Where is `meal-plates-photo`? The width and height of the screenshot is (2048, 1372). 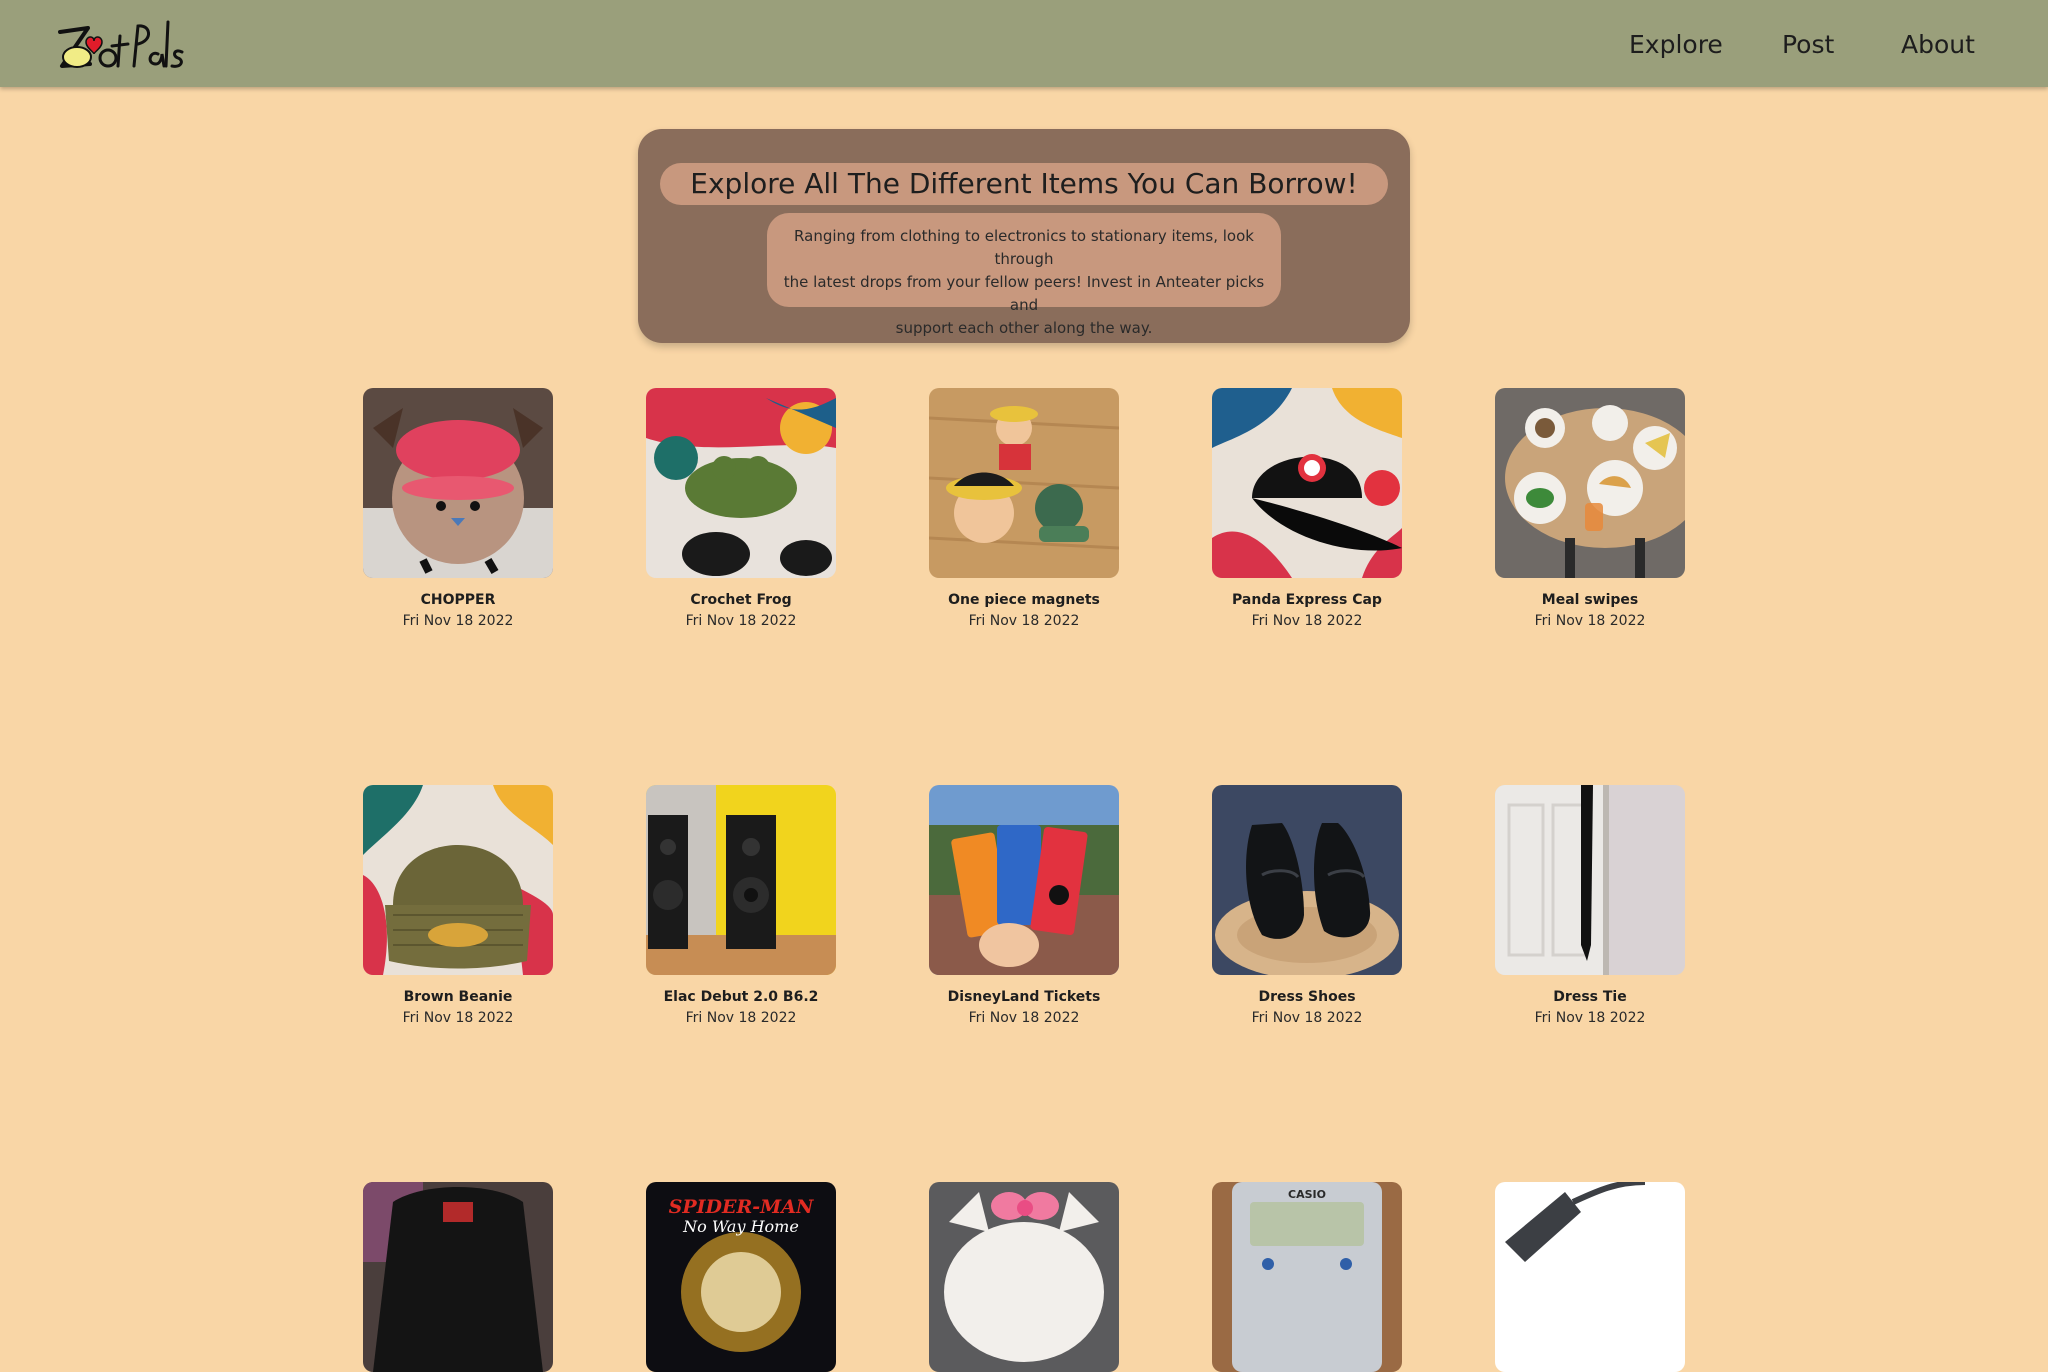
meal-plates-photo is located at coordinates (1590, 483).